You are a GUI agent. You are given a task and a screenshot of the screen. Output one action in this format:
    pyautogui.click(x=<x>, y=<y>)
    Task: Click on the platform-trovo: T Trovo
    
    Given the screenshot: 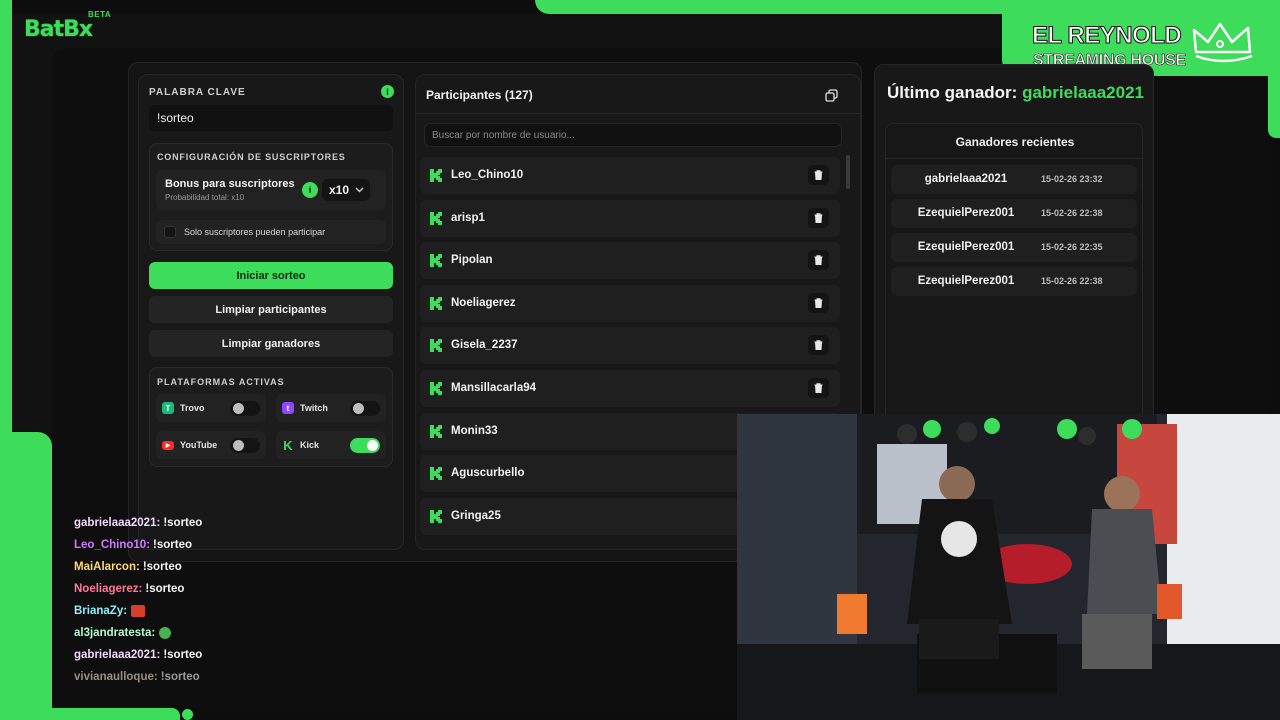 What is the action you would take?
    pyautogui.click(x=211, y=408)
    